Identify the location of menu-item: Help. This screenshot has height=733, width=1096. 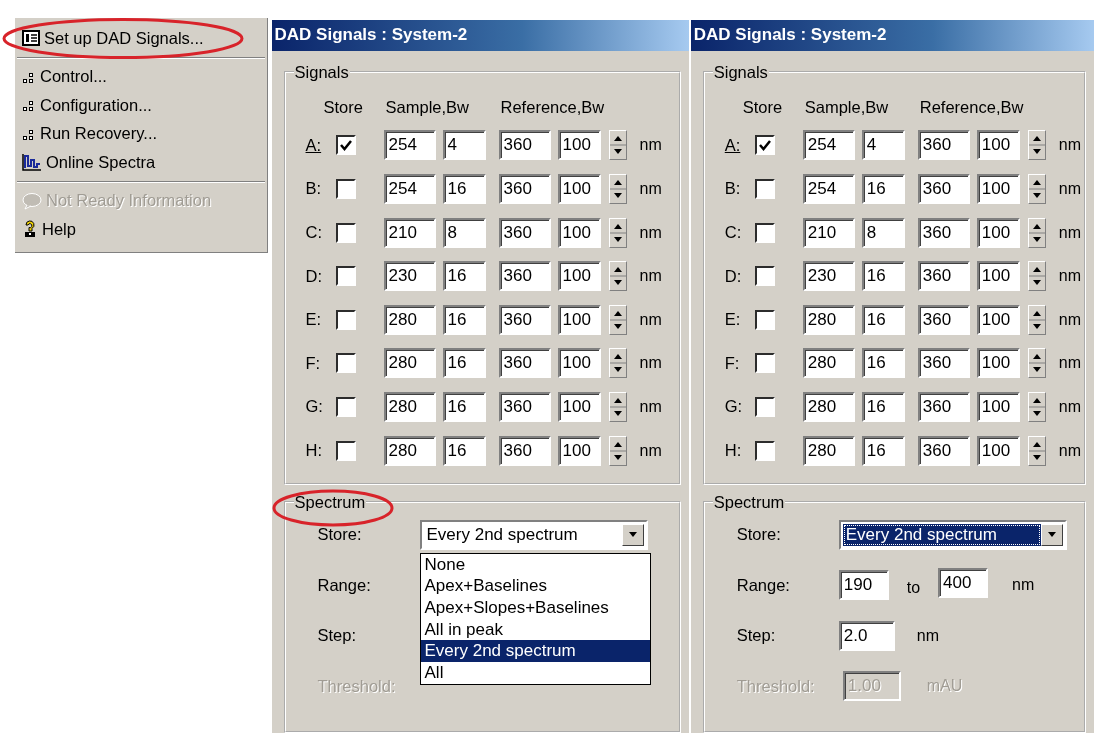
(141, 229).